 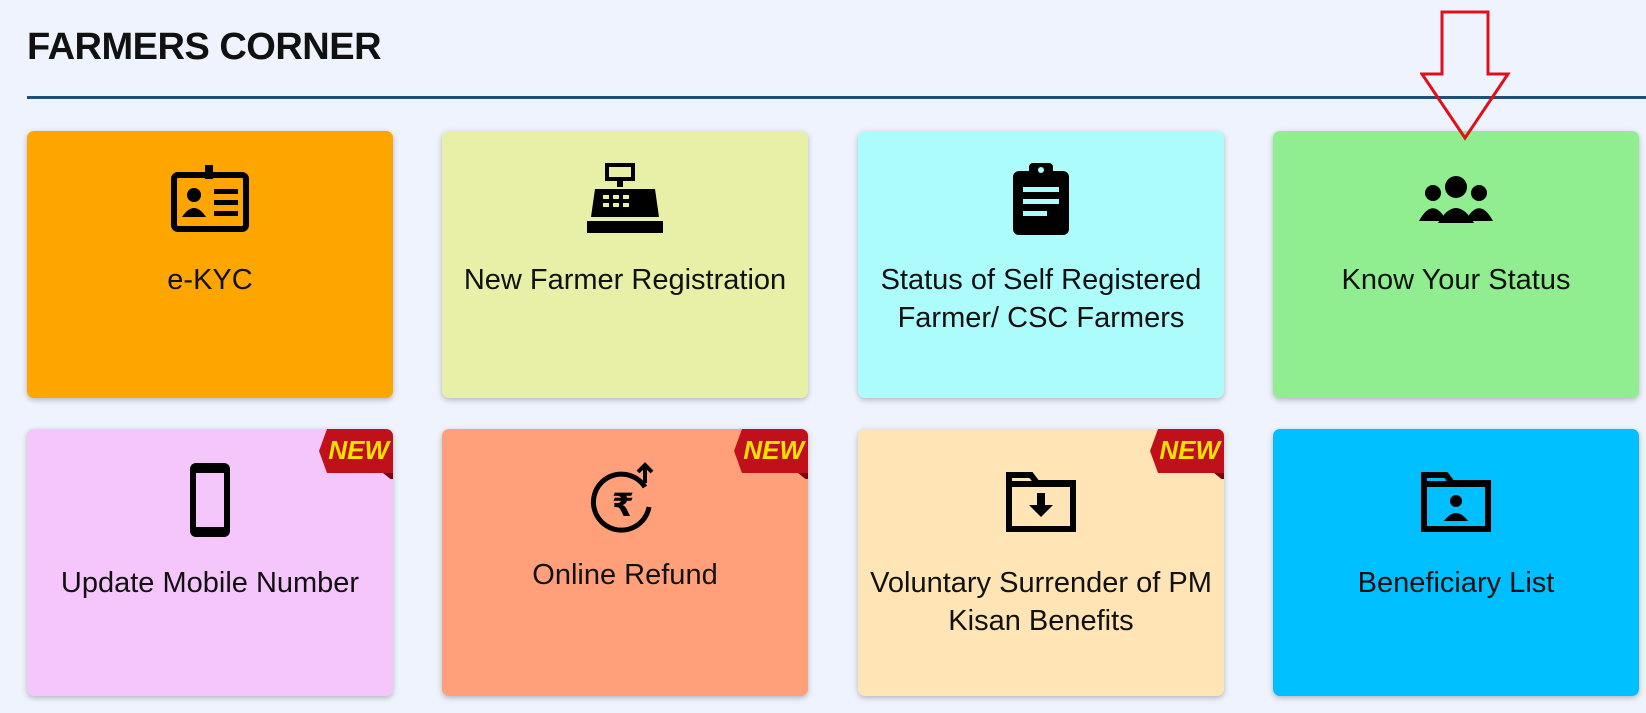 I want to click on know-your-status-card: Know Your Status, so click(x=1456, y=264).